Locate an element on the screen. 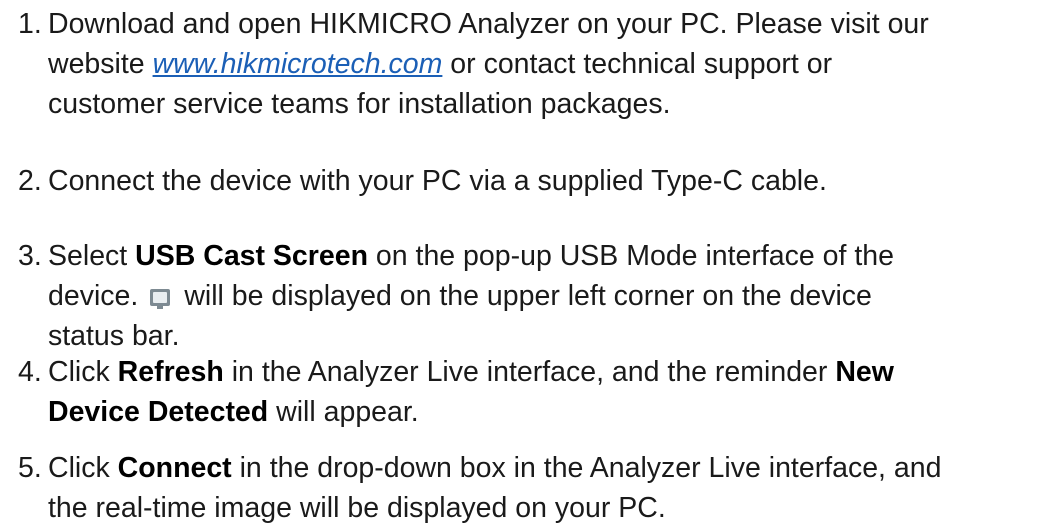 This screenshot has width=1040, height=531. step-number: 4. is located at coordinates (30, 372).